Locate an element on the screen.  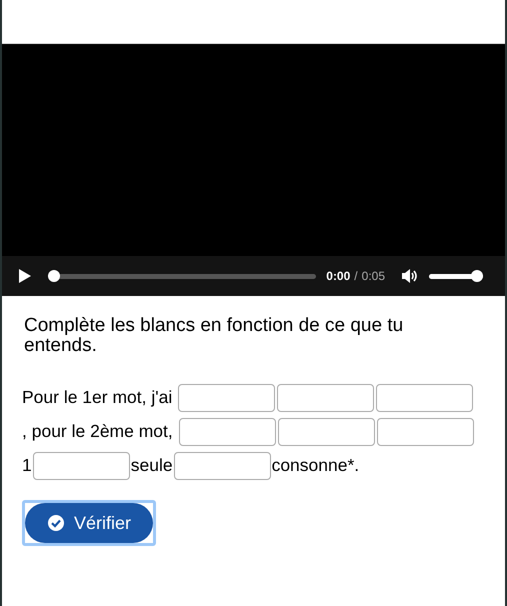
play-icon is located at coordinates (25, 276).